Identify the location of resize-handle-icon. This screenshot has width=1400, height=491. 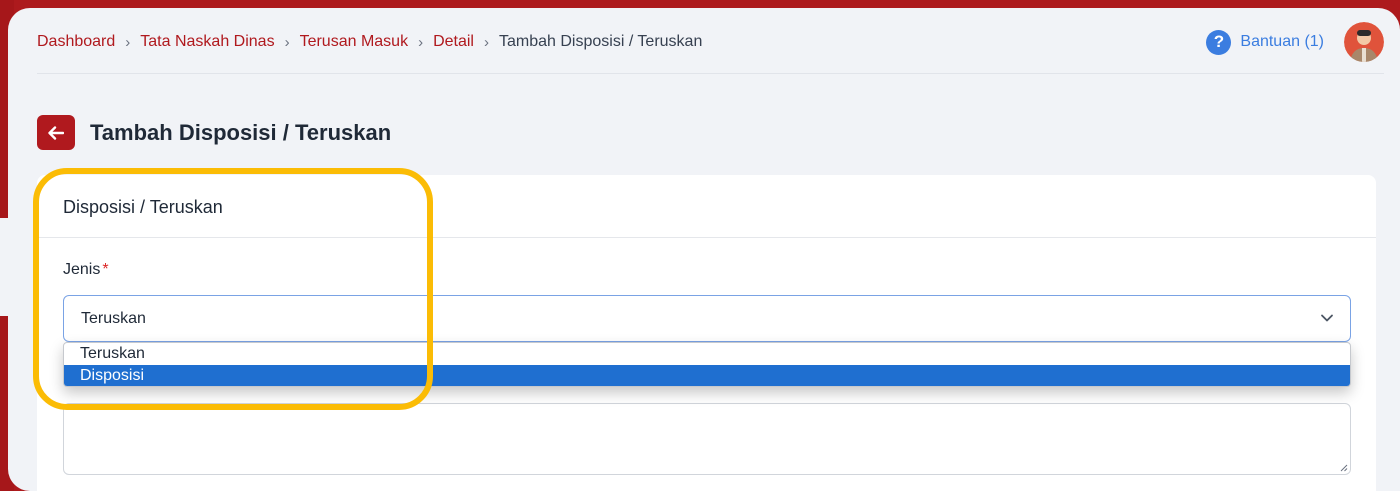
(1343, 467).